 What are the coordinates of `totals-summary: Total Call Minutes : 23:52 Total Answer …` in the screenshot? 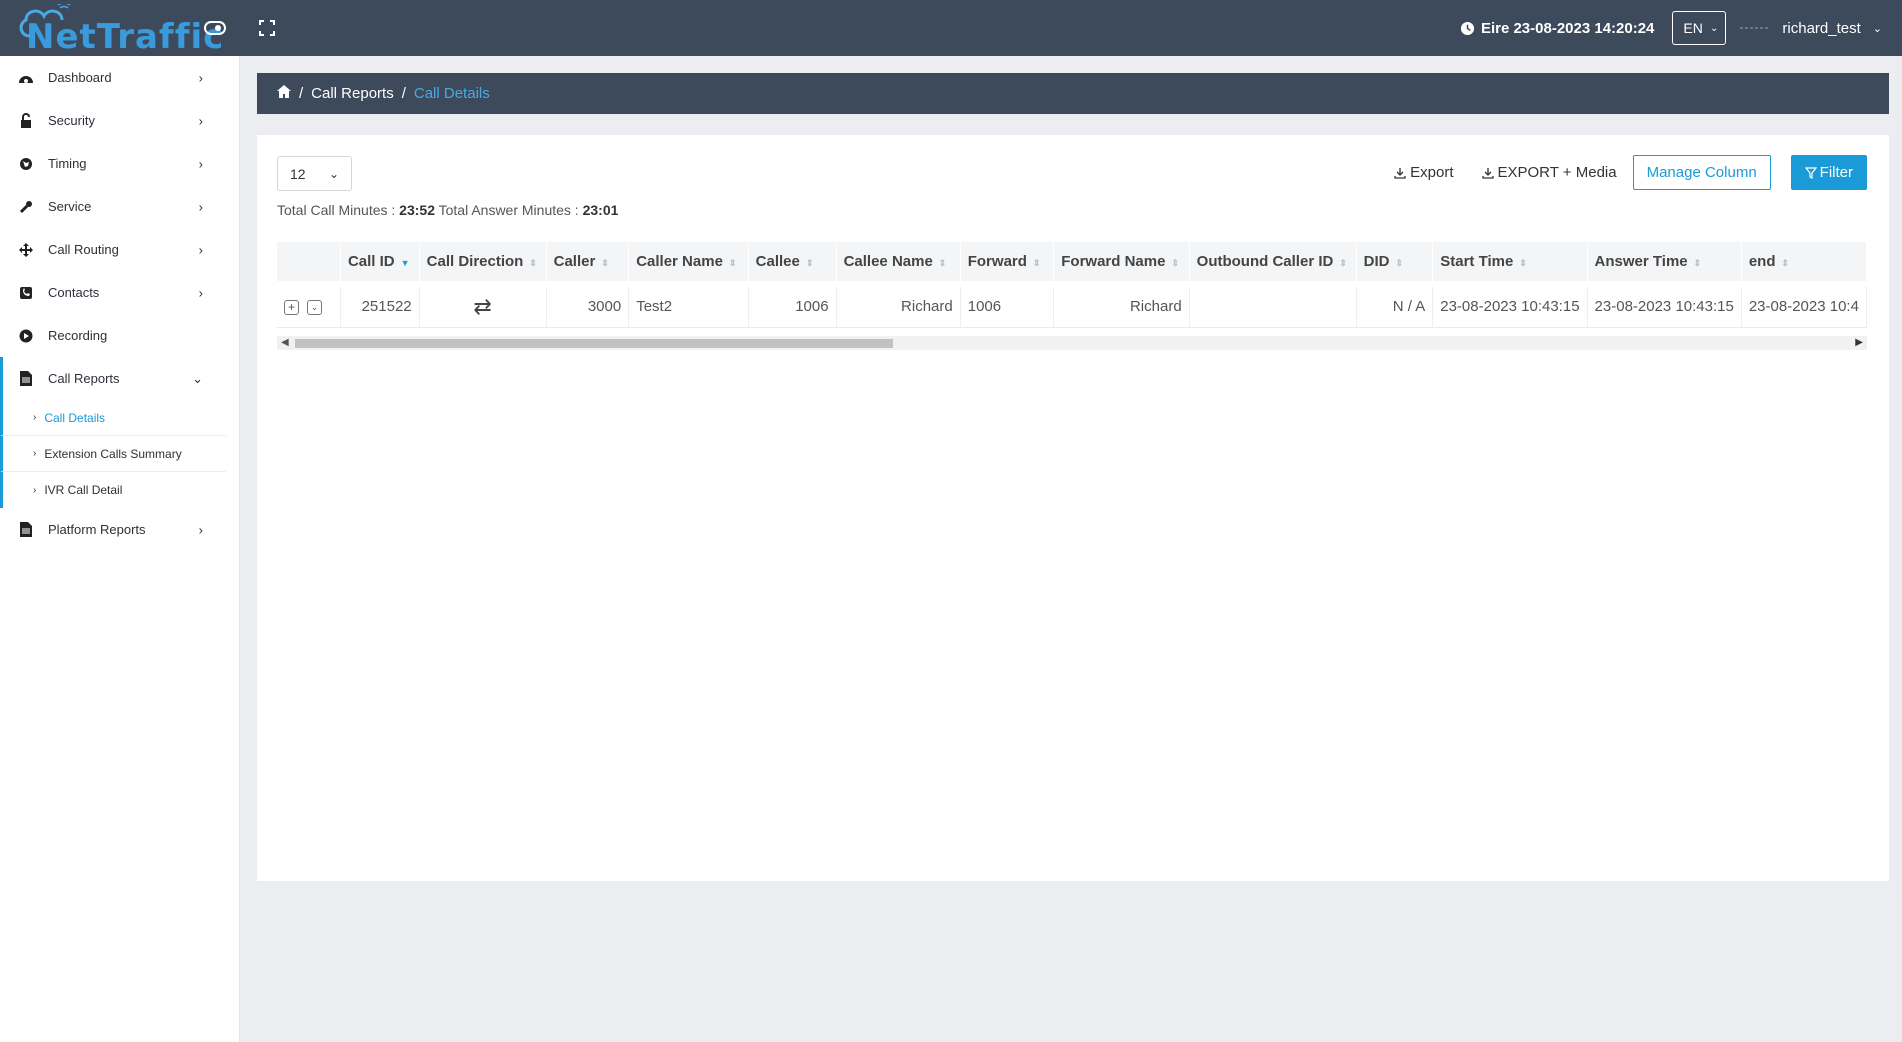 It's located at (447, 210).